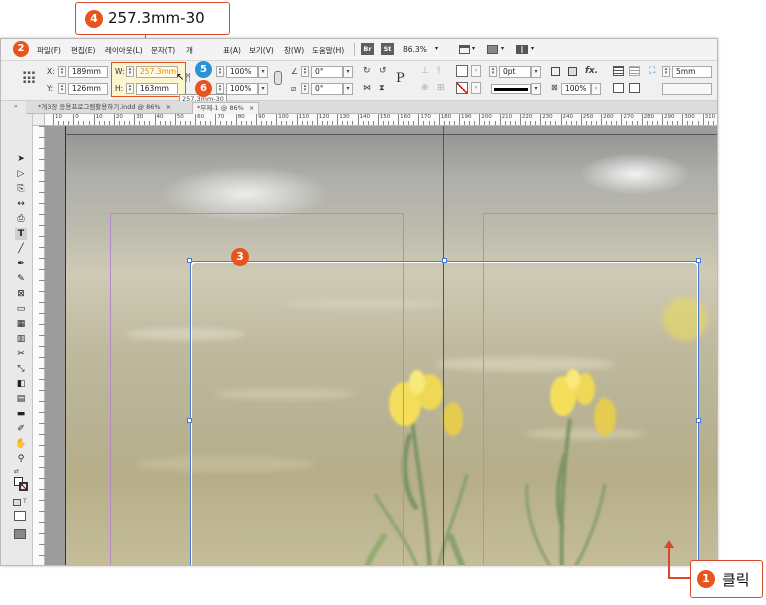  What do you see at coordinates (263, 89) in the screenshot?
I see `scale-y-dropdown: ▾` at bounding box center [263, 89].